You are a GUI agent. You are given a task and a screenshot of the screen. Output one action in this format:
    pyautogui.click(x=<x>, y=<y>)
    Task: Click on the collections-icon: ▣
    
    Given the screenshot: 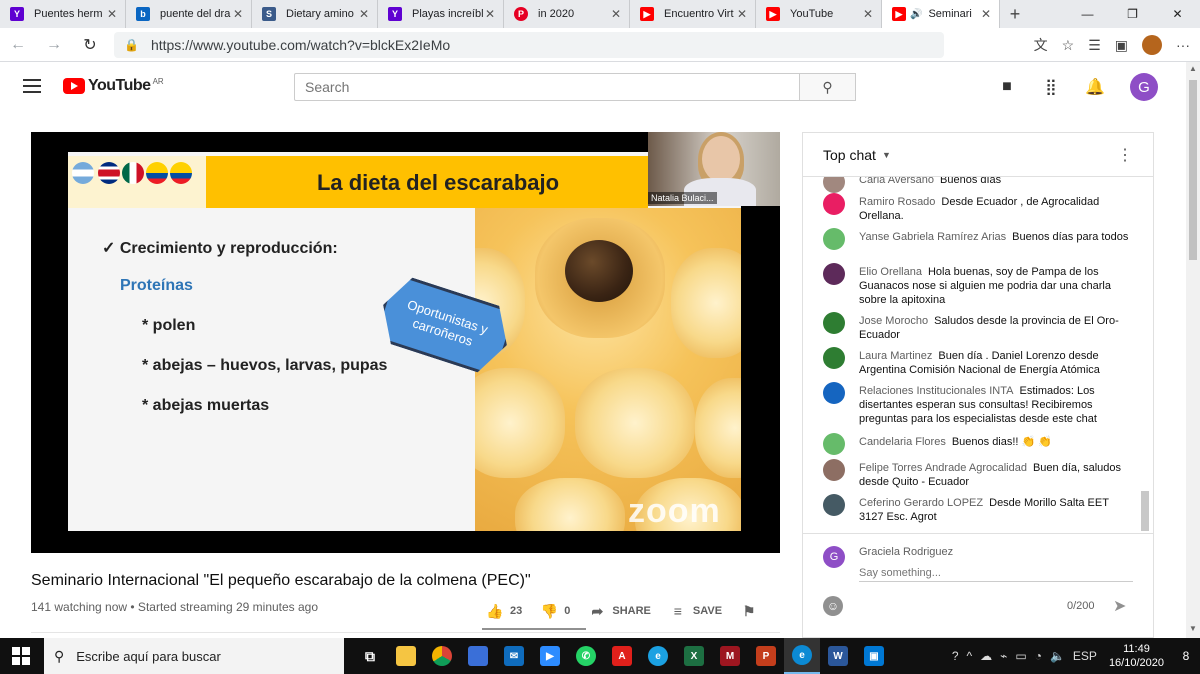 What is the action you would take?
    pyautogui.click(x=1121, y=45)
    